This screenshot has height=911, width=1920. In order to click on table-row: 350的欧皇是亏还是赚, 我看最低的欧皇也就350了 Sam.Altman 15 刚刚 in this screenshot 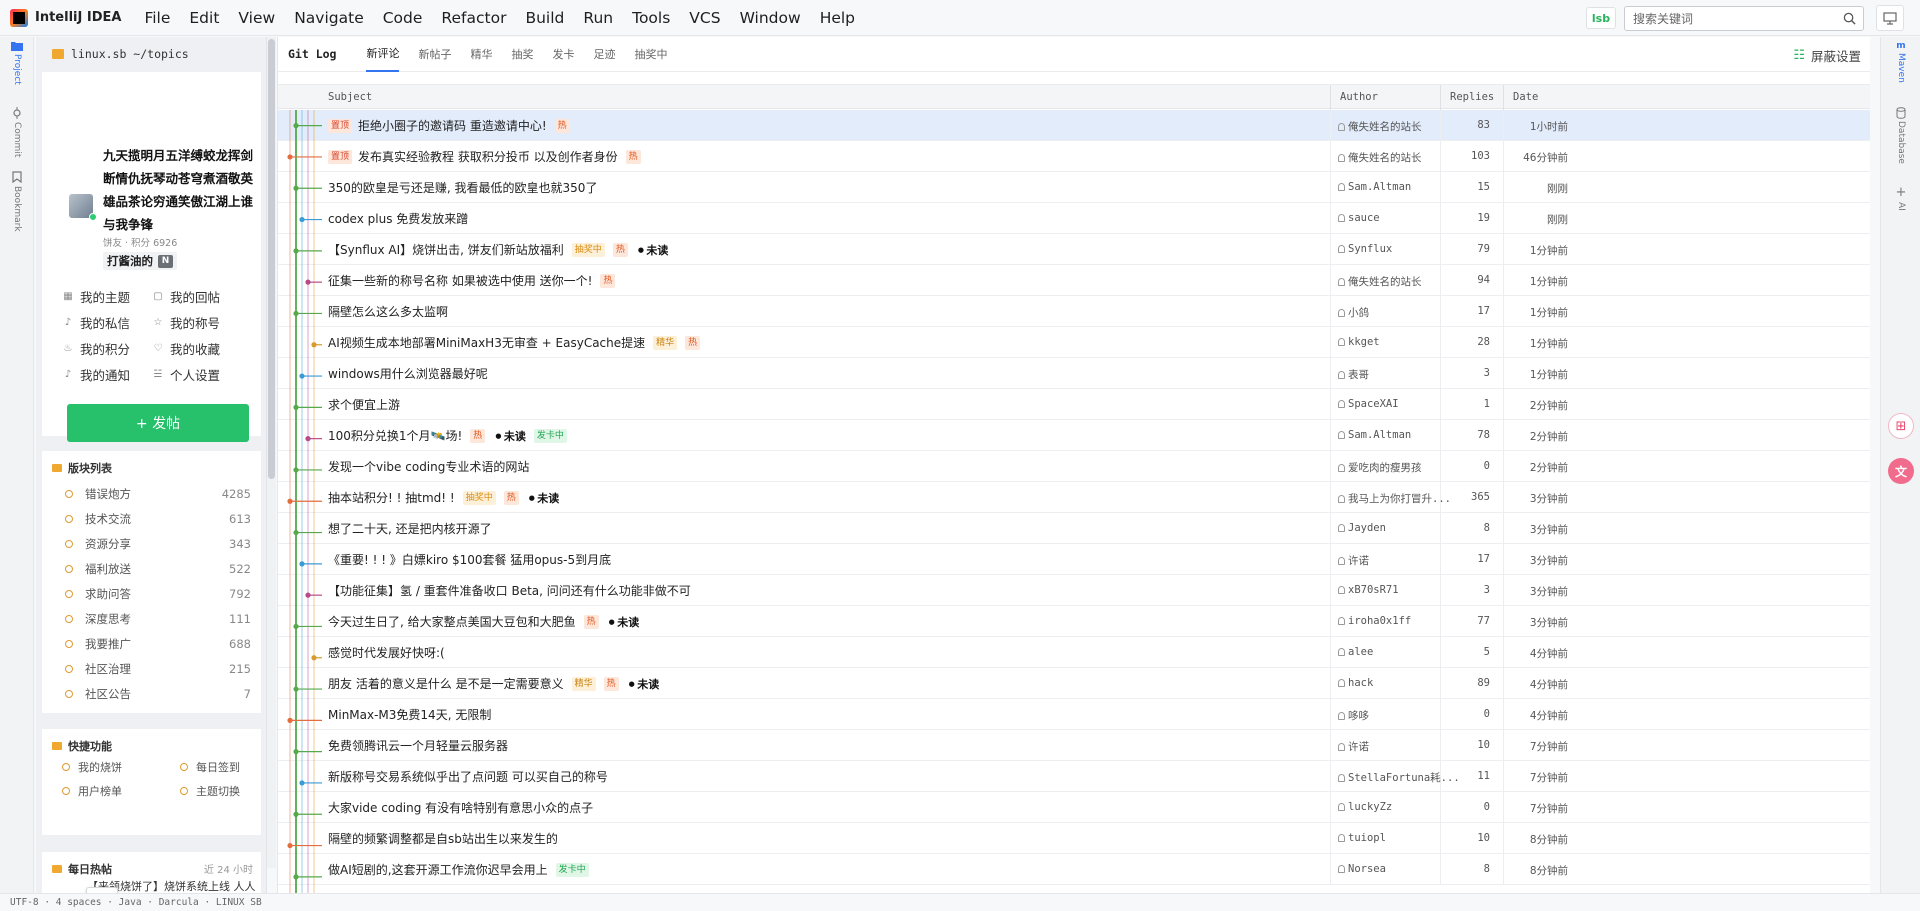, I will do `click(1074, 187)`.